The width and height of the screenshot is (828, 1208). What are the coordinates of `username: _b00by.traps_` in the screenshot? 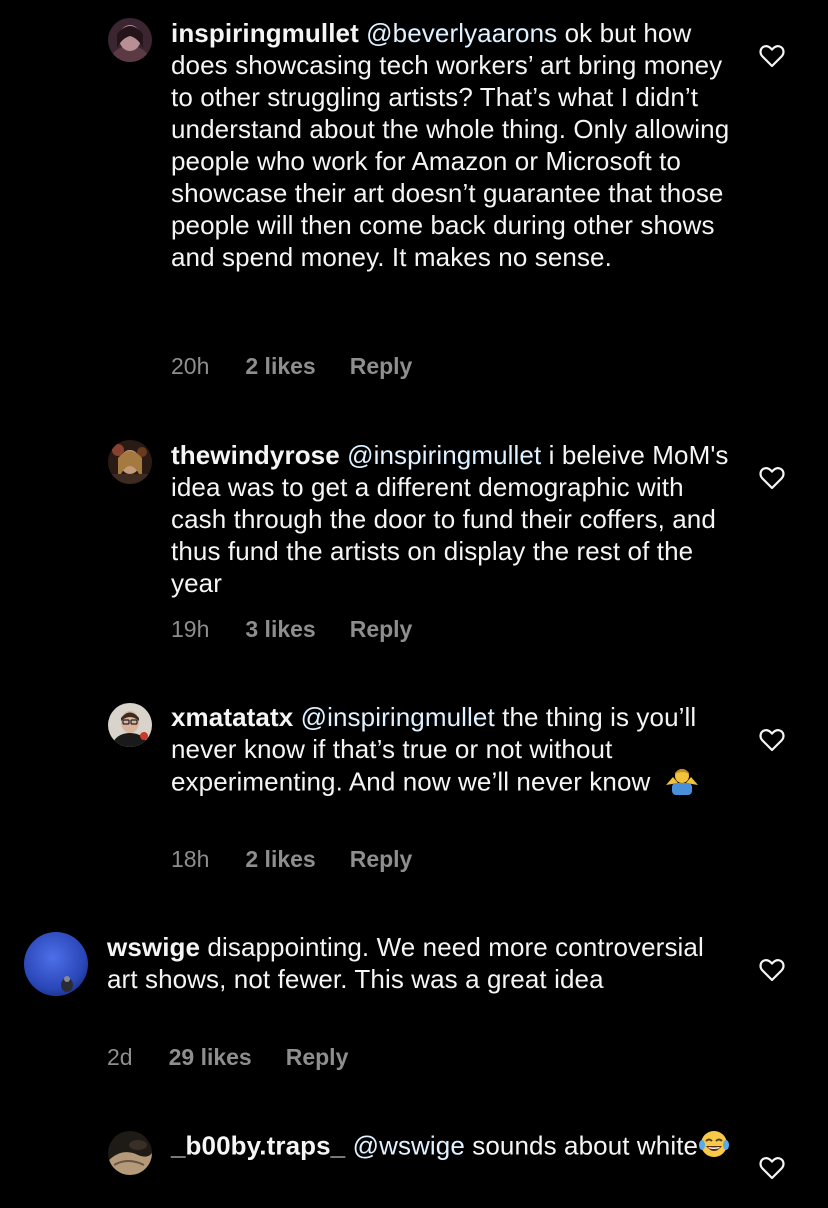 It's located at (258, 1145).